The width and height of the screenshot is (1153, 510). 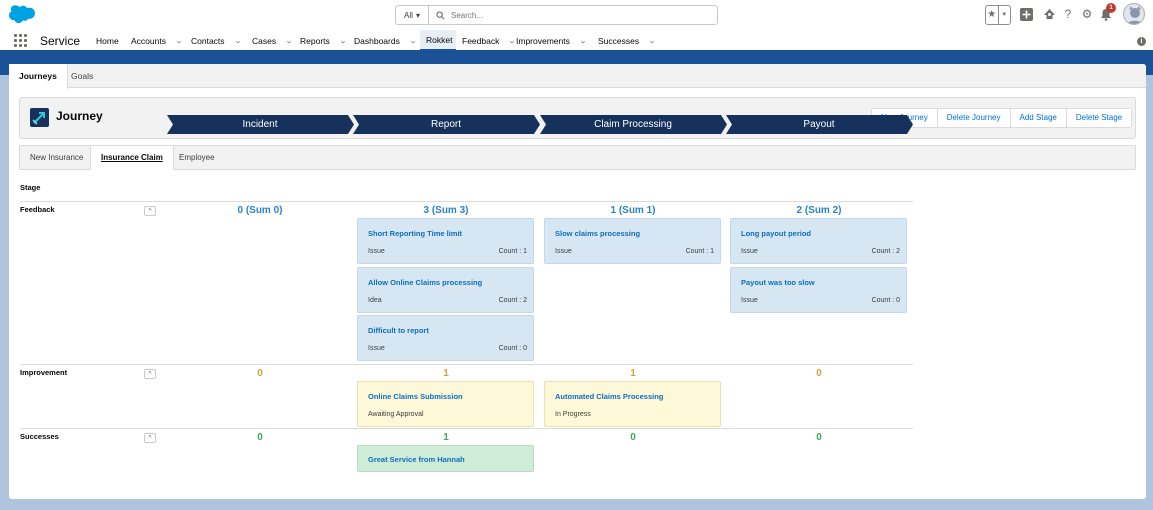 What do you see at coordinates (321, 40) in the screenshot?
I see `nav-item-reports: Reports ⌄` at bounding box center [321, 40].